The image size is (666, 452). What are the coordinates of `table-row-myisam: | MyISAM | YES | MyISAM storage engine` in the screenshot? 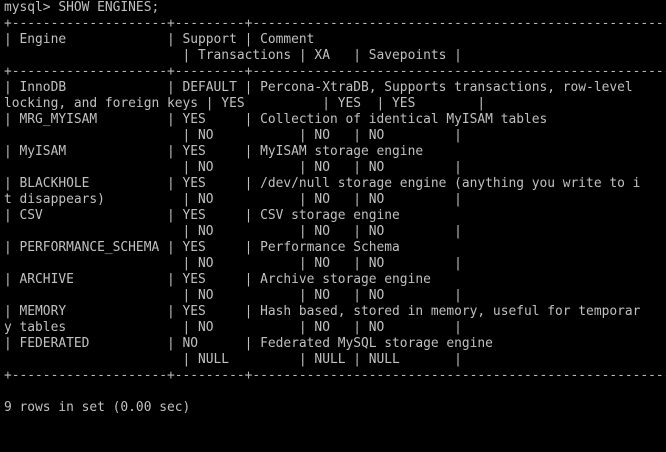 It's located at (214, 151).